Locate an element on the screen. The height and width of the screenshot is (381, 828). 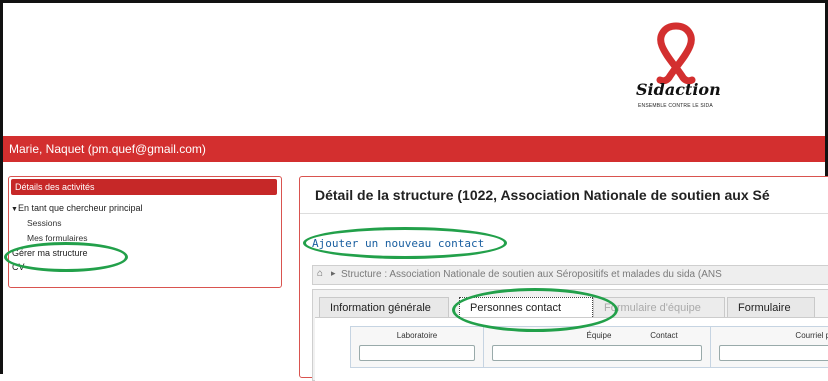
home-icon: ⌂ is located at coordinates (320, 273).